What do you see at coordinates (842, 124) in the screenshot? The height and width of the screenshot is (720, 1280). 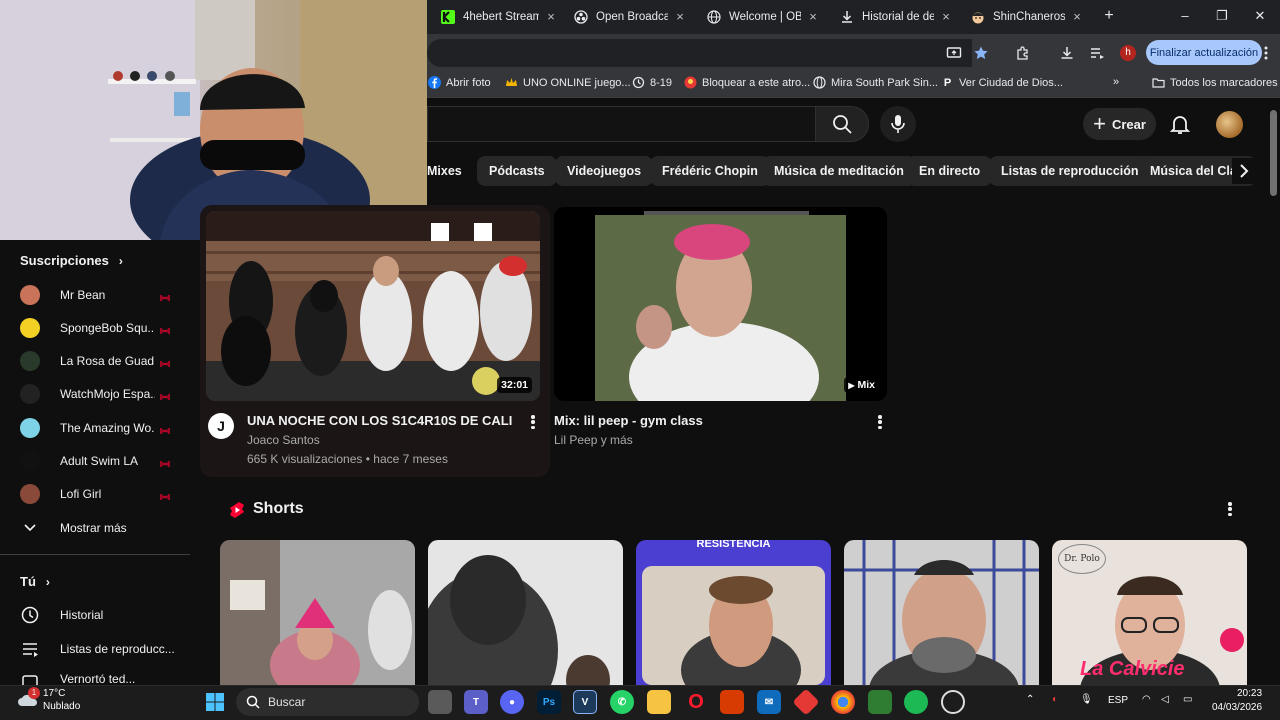 I see `search-button` at bounding box center [842, 124].